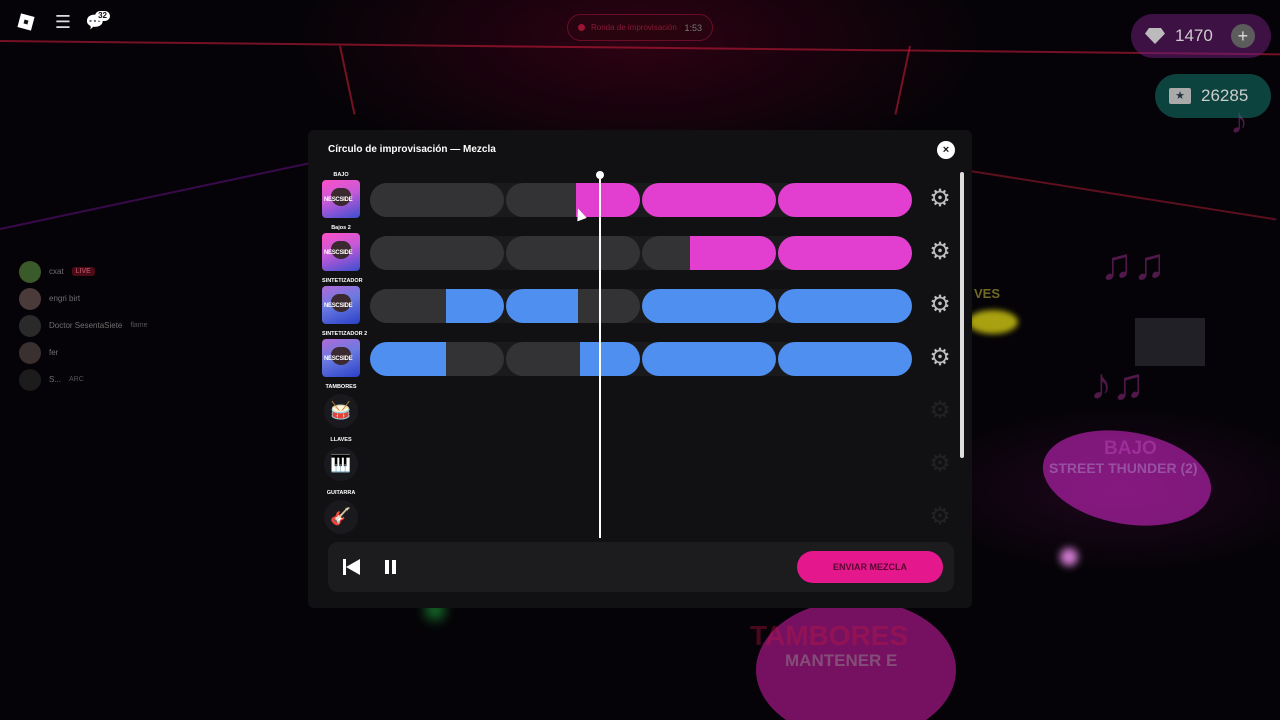 This screenshot has height=720, width=1280. I want to click on player-row: Doctor SesentaSiete flame, so click(83, 325).